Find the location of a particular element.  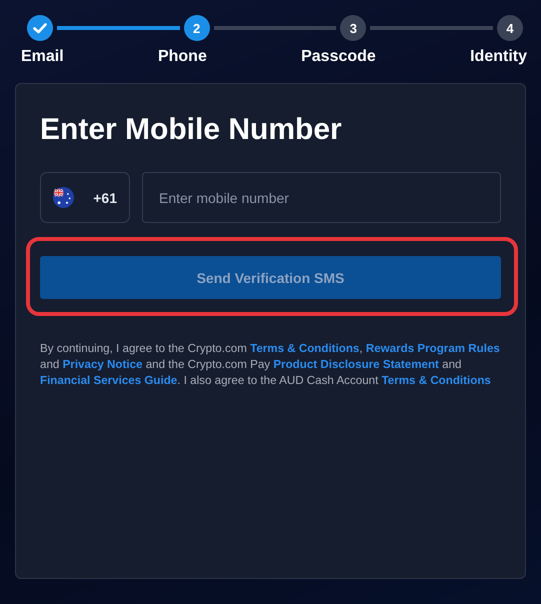

link: Financial Services Guide is located at coordinates (109, 380).